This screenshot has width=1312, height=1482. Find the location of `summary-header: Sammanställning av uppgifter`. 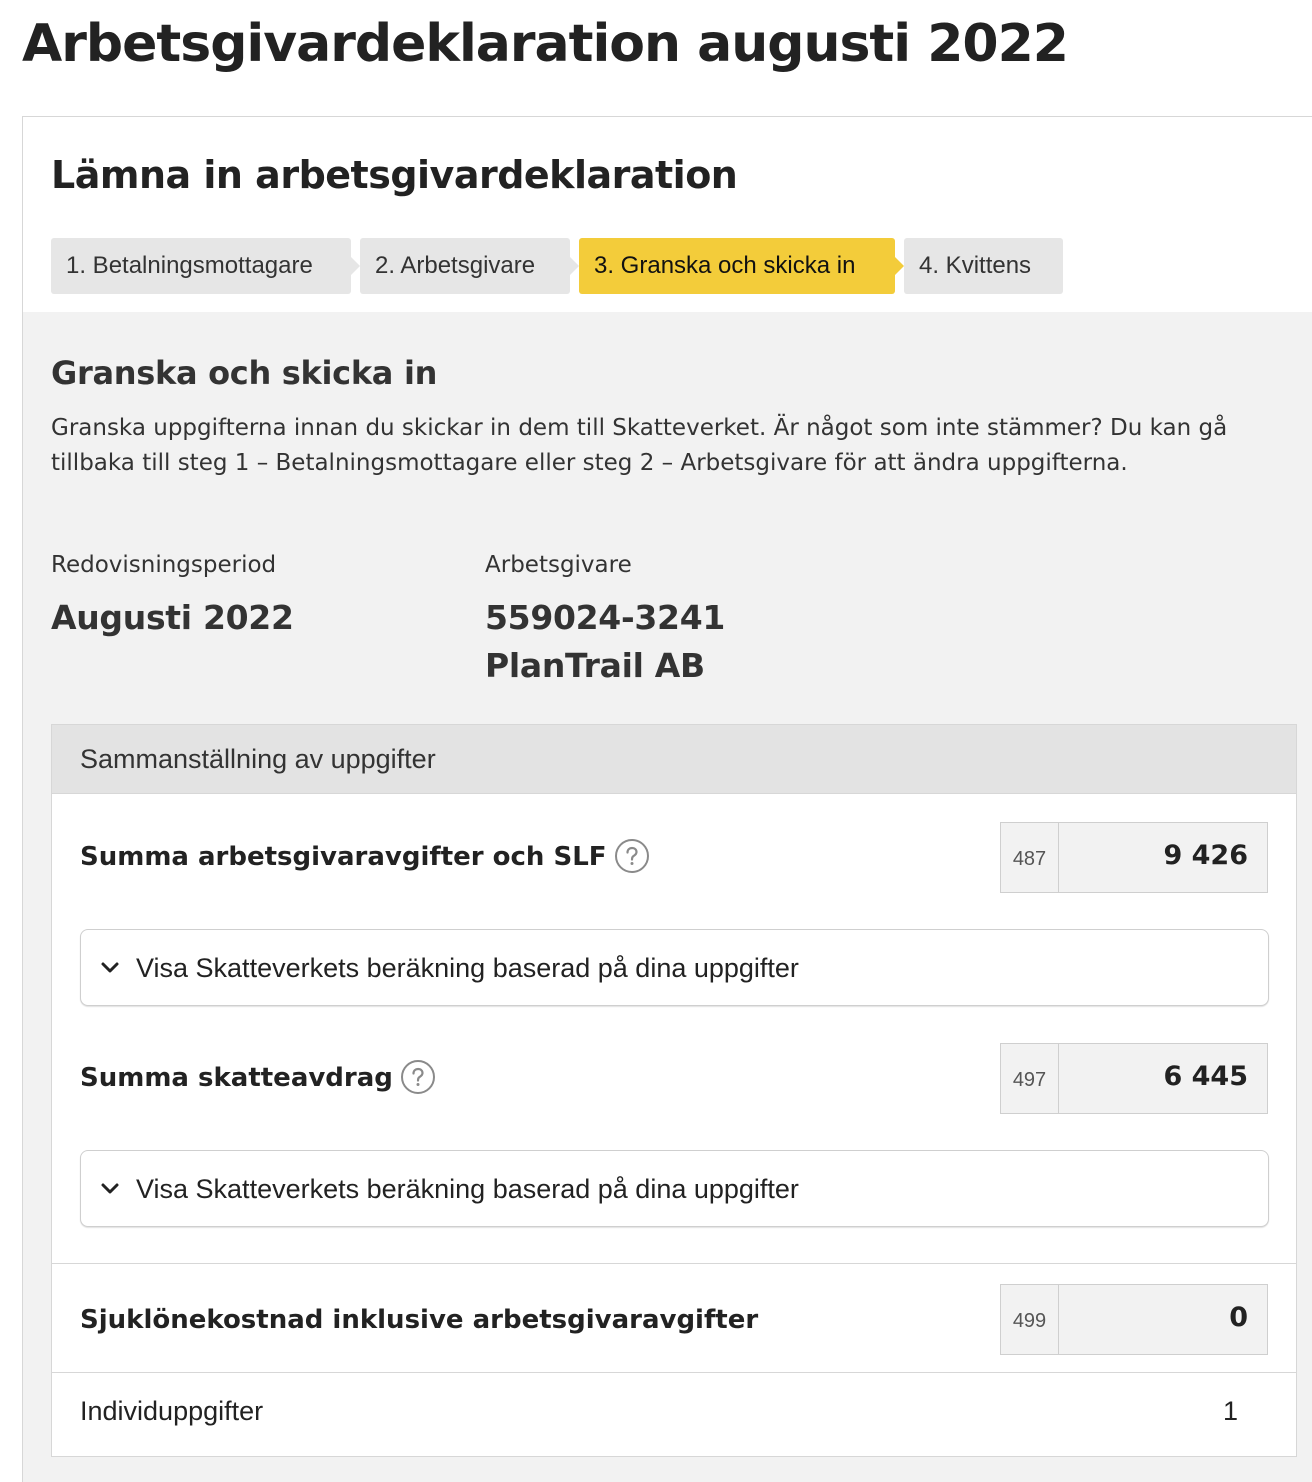

summary-header: Sammanställning av uppgifter is located at coordinates (674, 759).